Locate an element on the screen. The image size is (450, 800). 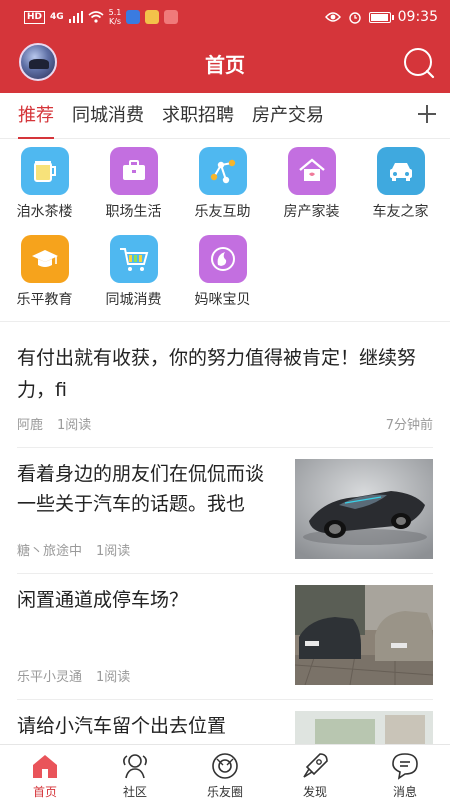
category-label: 房产家装 is located at coordinates (311, 212).